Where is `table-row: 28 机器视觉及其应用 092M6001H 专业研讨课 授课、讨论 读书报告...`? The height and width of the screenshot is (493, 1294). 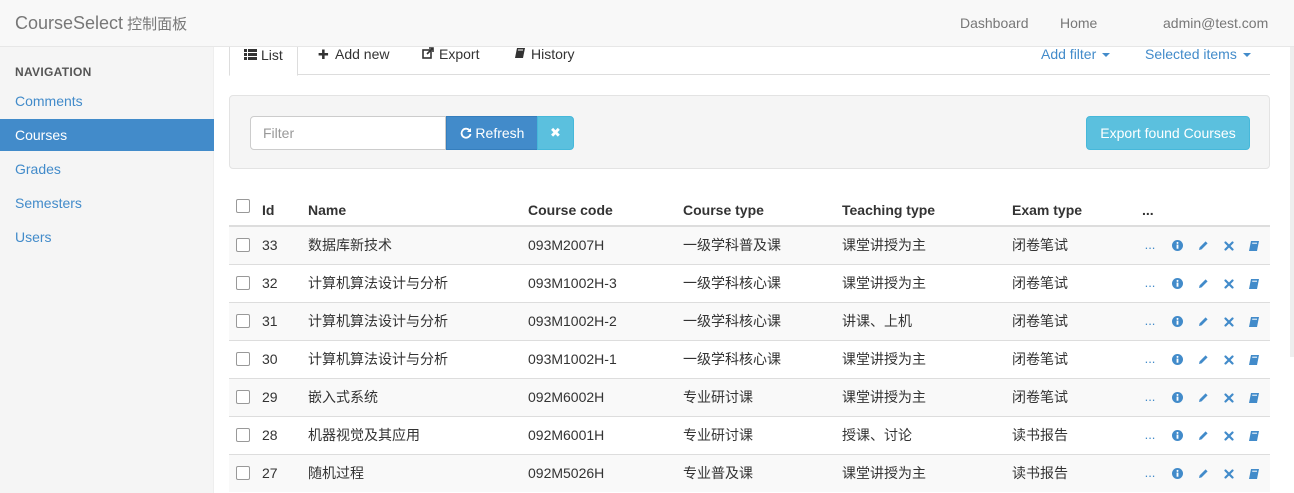 table-row: 28 机器视觉及其应用 092M6001H 专业研讨课 授课、讨论 读书报告... is located at coordinates (749, 435).